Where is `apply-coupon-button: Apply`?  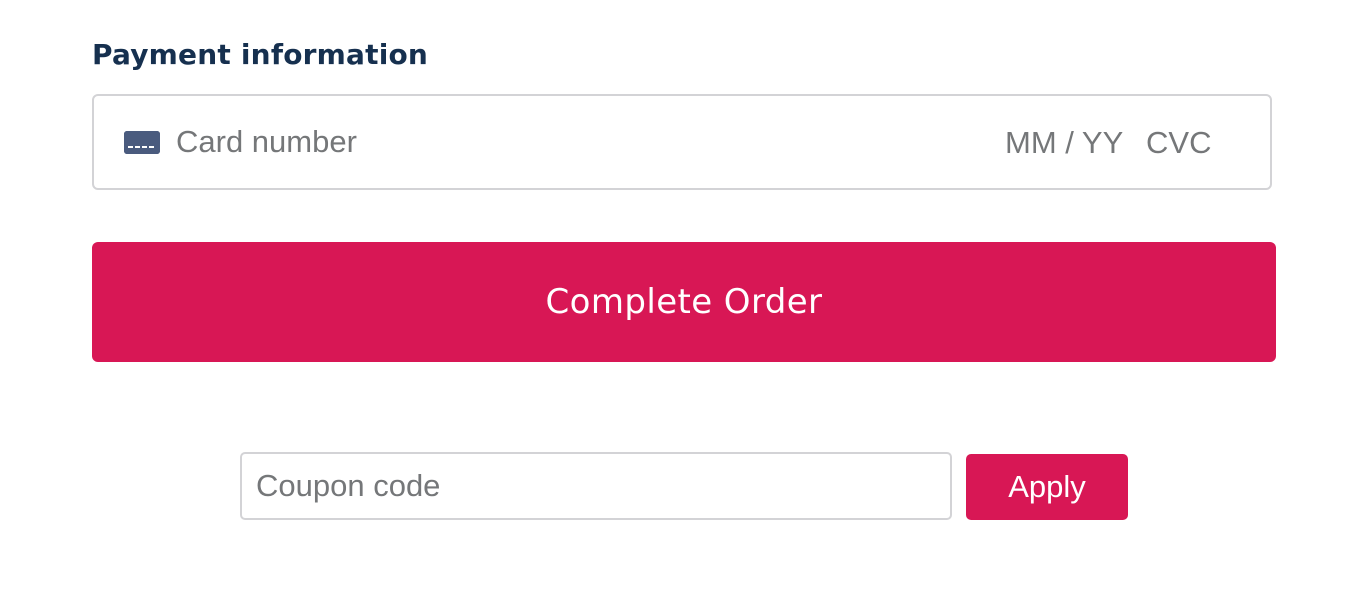 apply-coupon-button: Apply is located at coordinates (1047, 487).